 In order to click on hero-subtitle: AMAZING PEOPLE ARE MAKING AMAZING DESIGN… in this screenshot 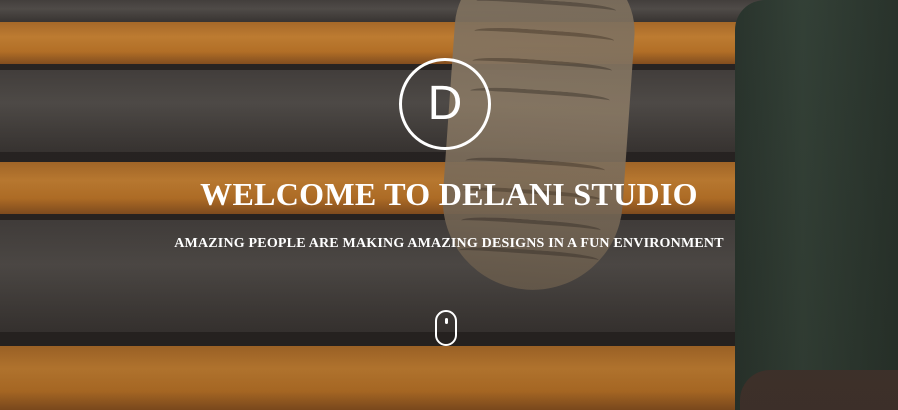, I will do `click(449, 243)`.